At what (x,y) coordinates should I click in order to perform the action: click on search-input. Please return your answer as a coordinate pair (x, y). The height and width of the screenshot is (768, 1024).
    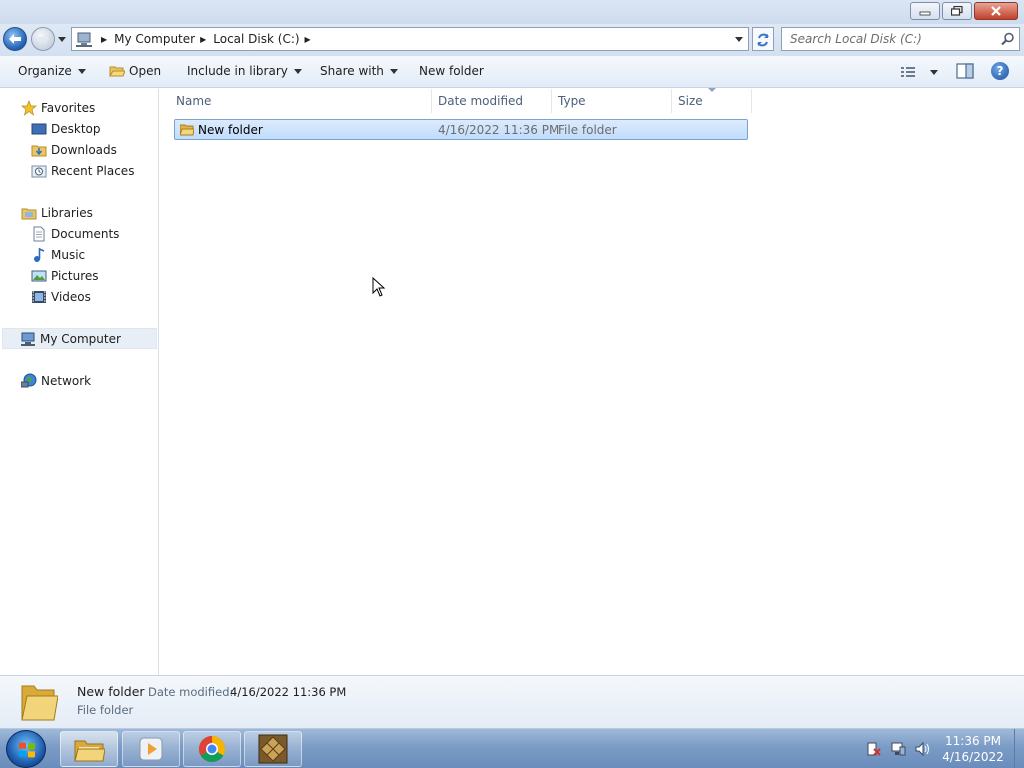
    Looking at the image, I should click on (887, 39).